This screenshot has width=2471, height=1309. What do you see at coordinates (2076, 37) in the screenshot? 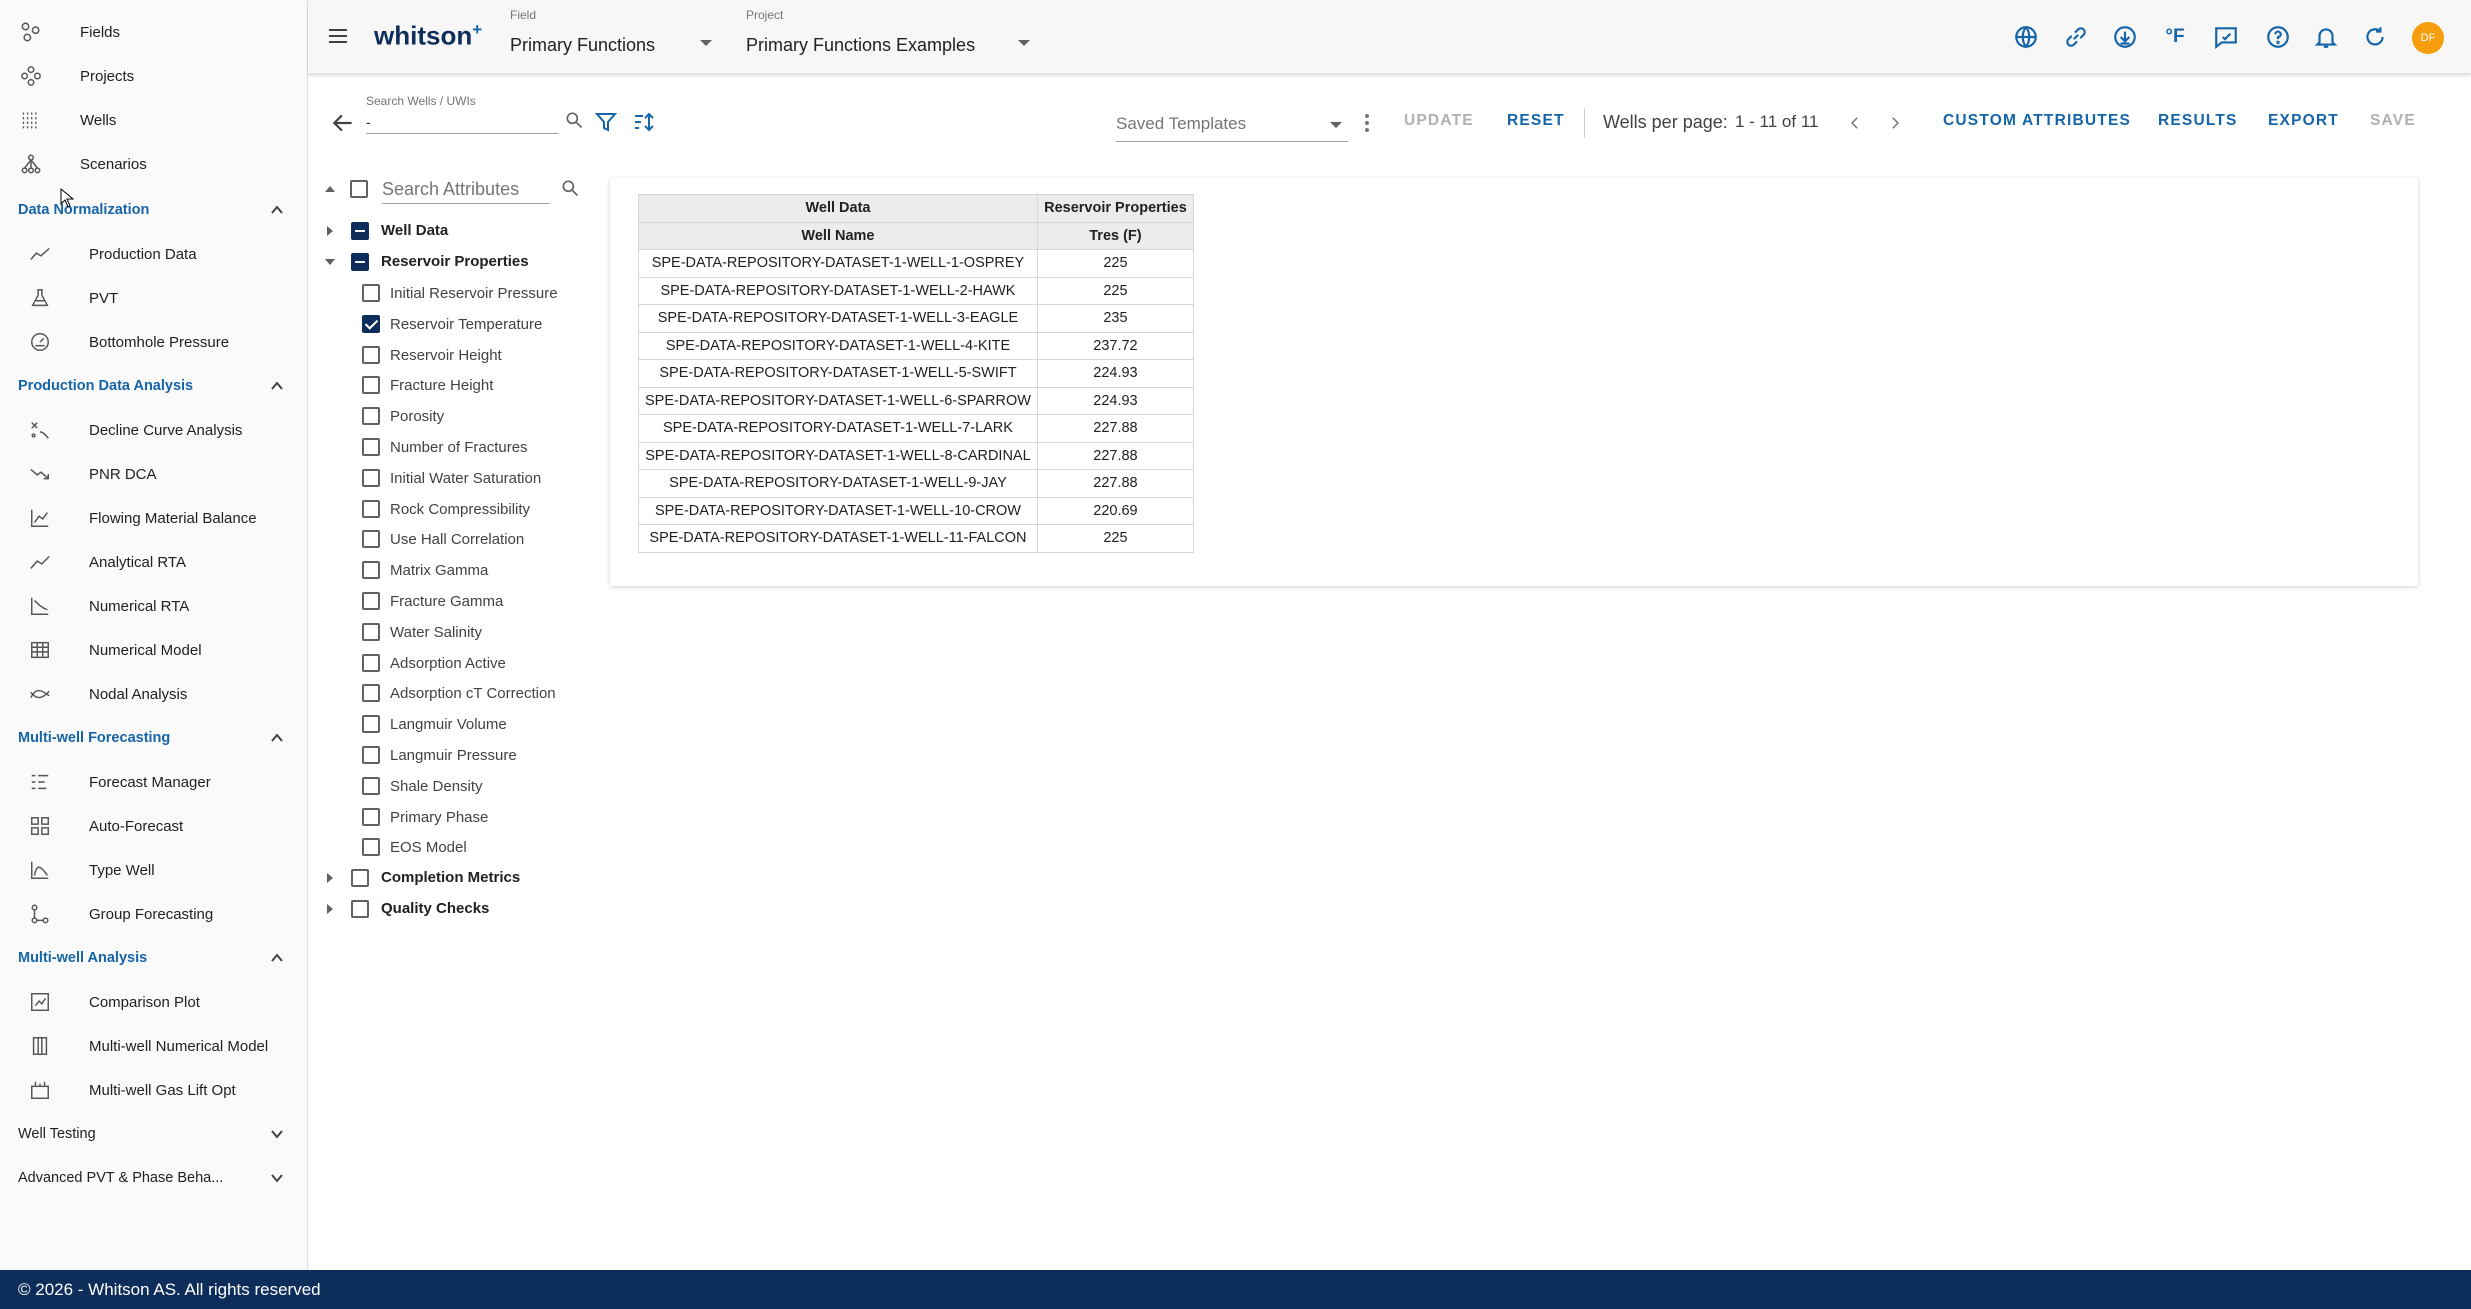
I see `link-icon` at bounding box center [2076, 37].